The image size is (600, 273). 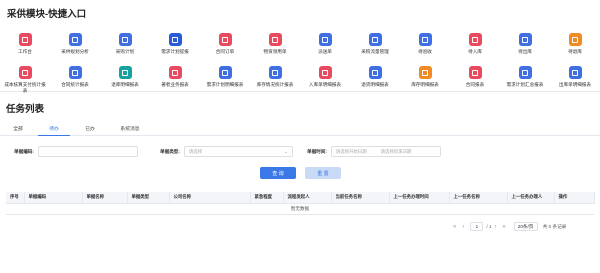 I want to click on shortcut-item: 待出库, so click(x=525, y=49).